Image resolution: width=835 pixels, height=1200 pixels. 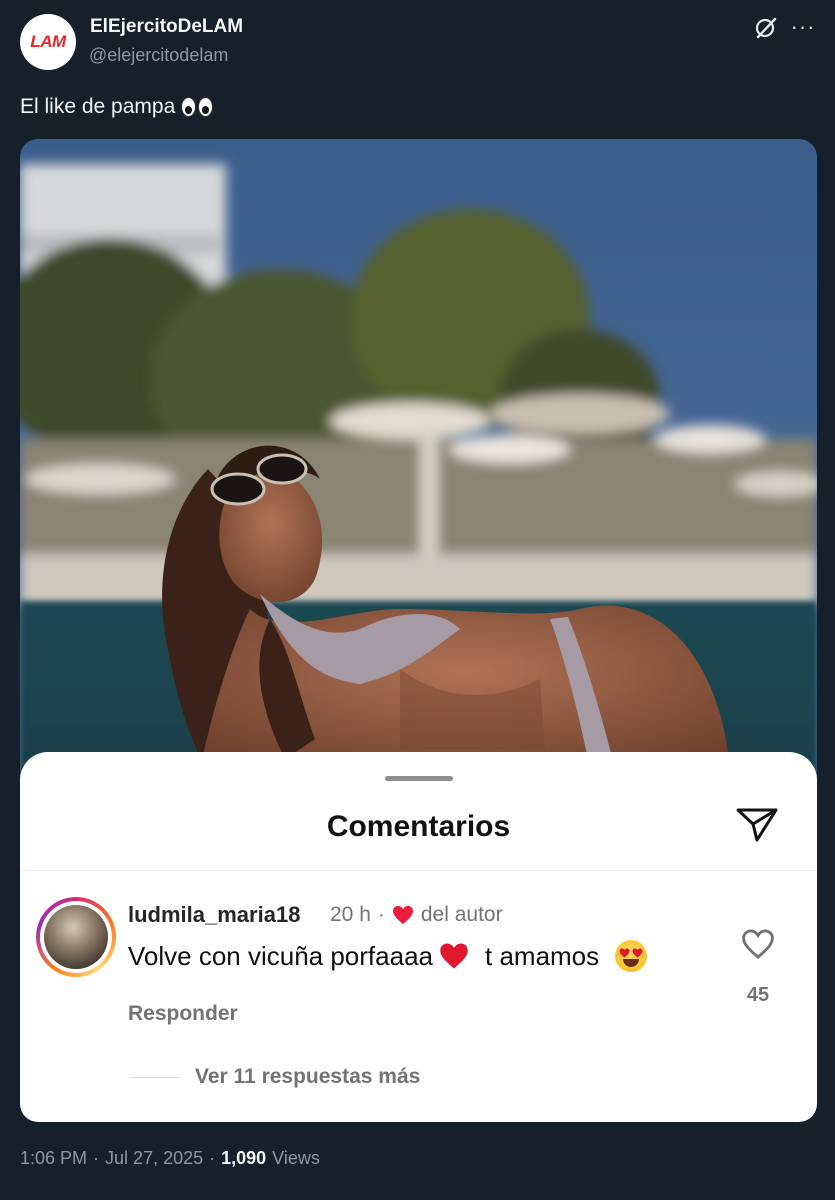 I want to click on comment-meta: 20 h · del autor, so click(x=416, y=915).